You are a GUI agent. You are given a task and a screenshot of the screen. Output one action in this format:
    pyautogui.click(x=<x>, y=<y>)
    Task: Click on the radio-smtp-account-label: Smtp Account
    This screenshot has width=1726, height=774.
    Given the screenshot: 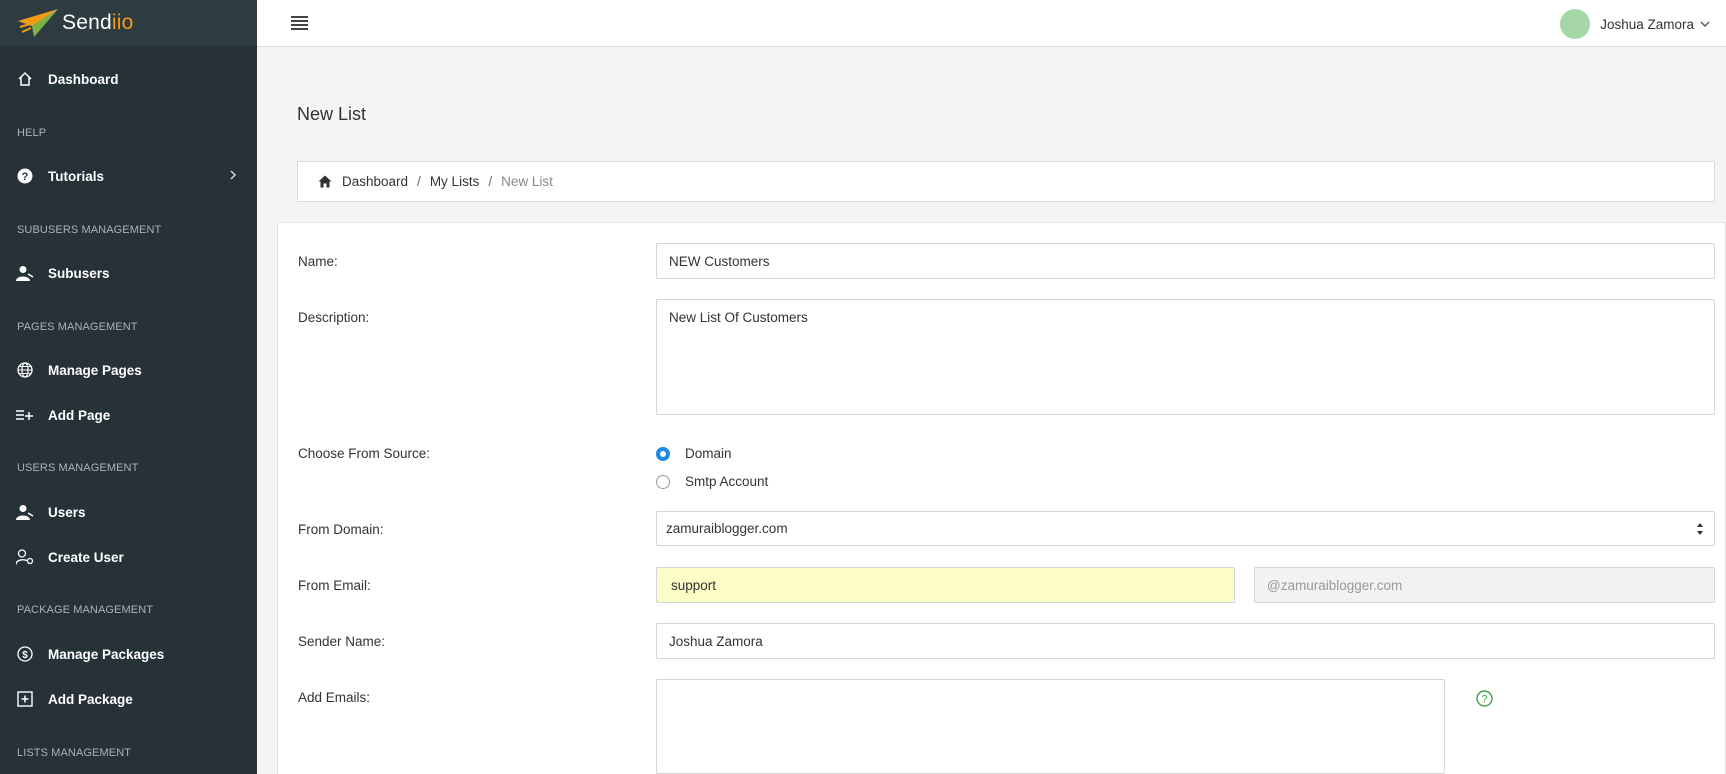 What is the action you would take?
    pyautogui.click(x=727, y=481)
    